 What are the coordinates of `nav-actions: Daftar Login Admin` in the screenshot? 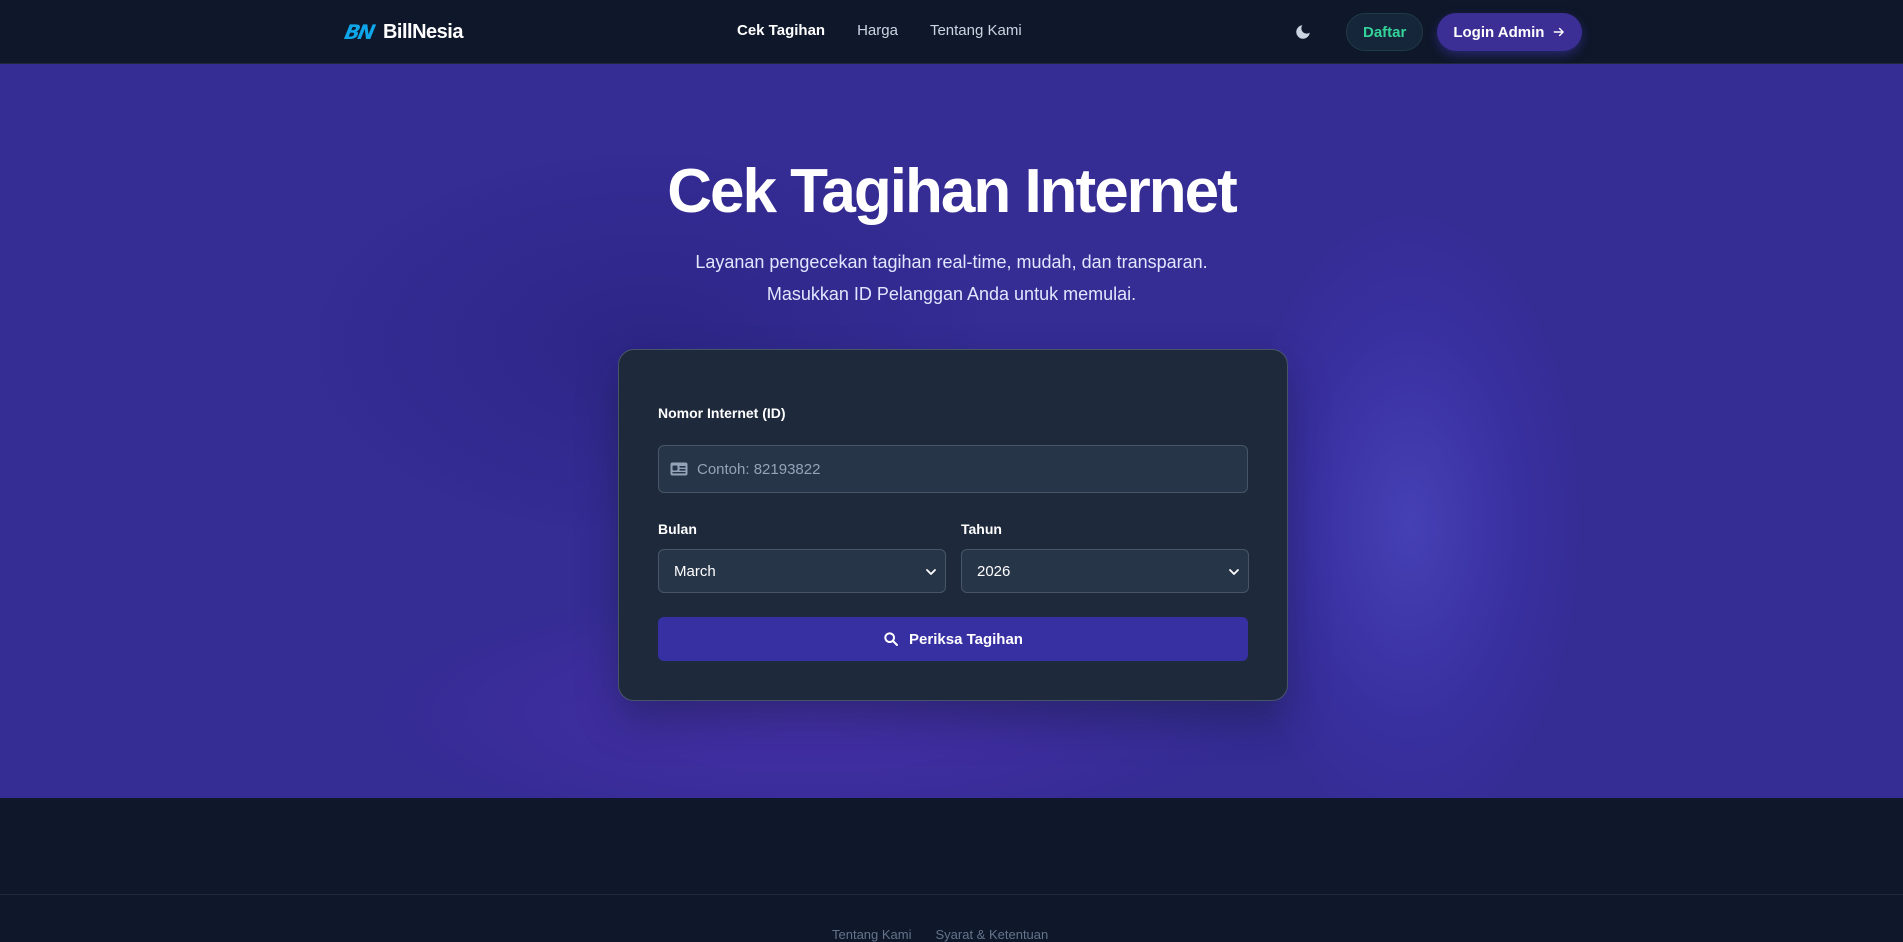 It's located at (1436, 32).